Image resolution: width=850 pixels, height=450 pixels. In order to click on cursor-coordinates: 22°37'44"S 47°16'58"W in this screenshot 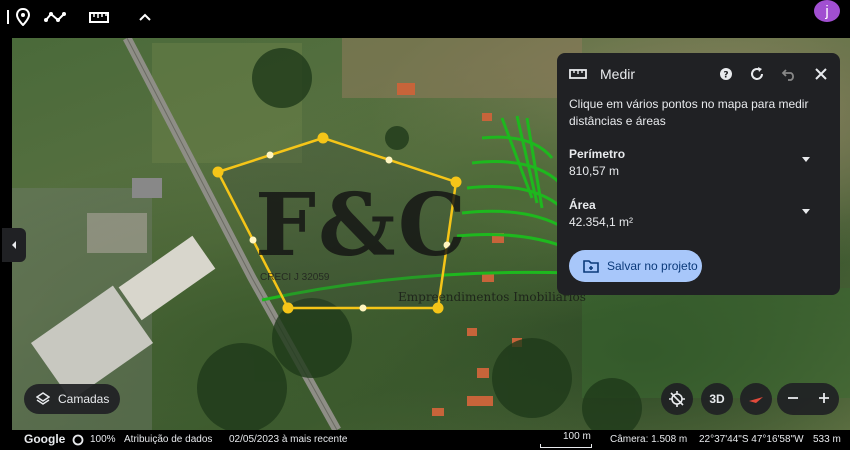, I will do `click(751, 439)`.